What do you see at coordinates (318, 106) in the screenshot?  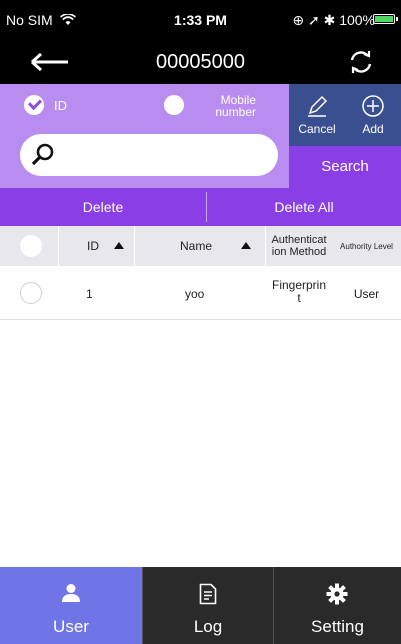 I see `pencil-icon` at bounding box center [318, 106].